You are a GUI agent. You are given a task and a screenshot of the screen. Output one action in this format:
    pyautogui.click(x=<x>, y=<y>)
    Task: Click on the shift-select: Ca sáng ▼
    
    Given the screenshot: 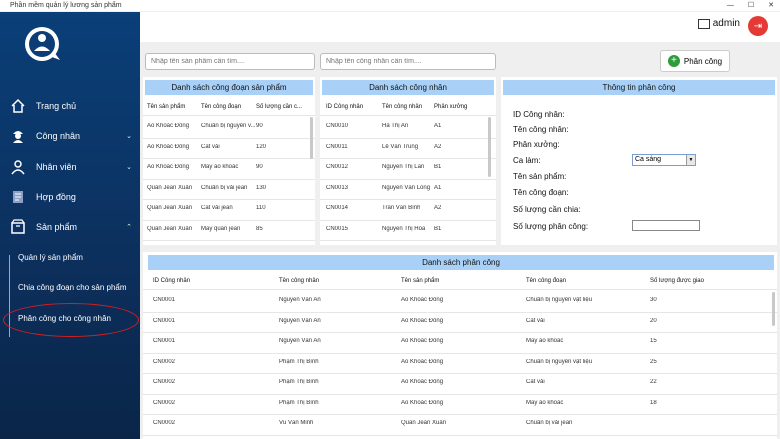 What is the action you would take?
    pyautogui.click(x=664, y=160)
    